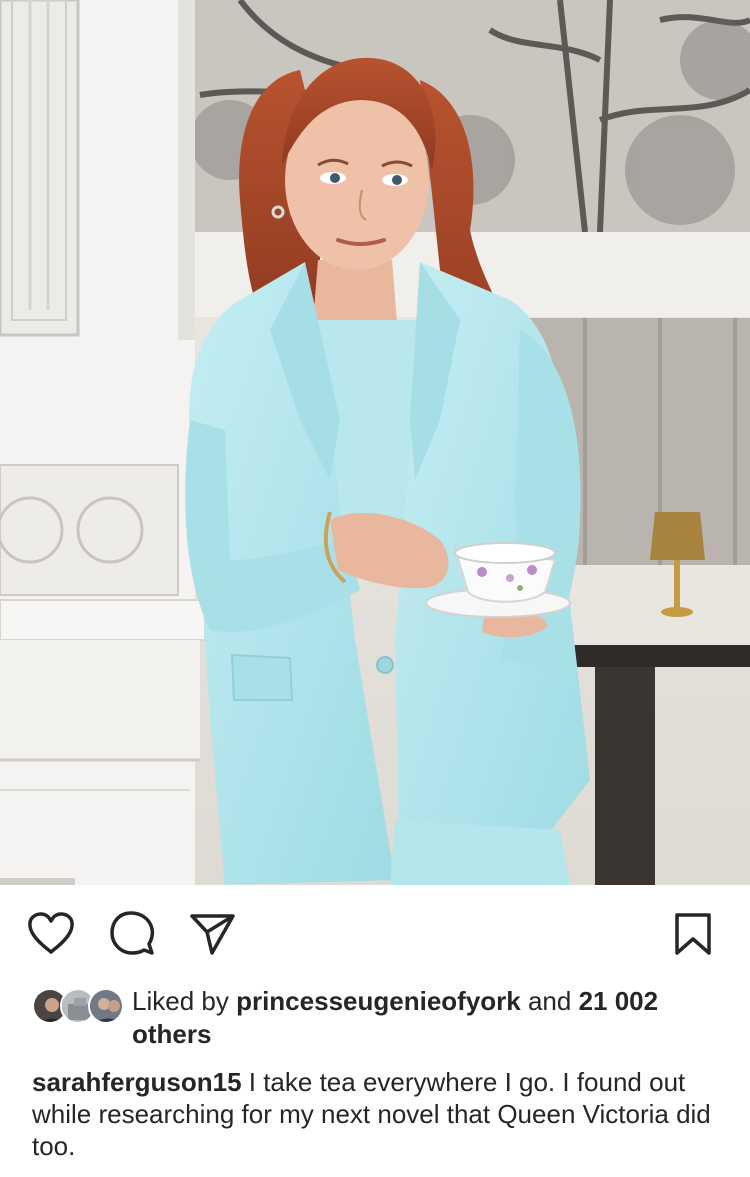 The height and width of the screenshot is (1177, 750). I want to click on like-button, so click(51, 934).